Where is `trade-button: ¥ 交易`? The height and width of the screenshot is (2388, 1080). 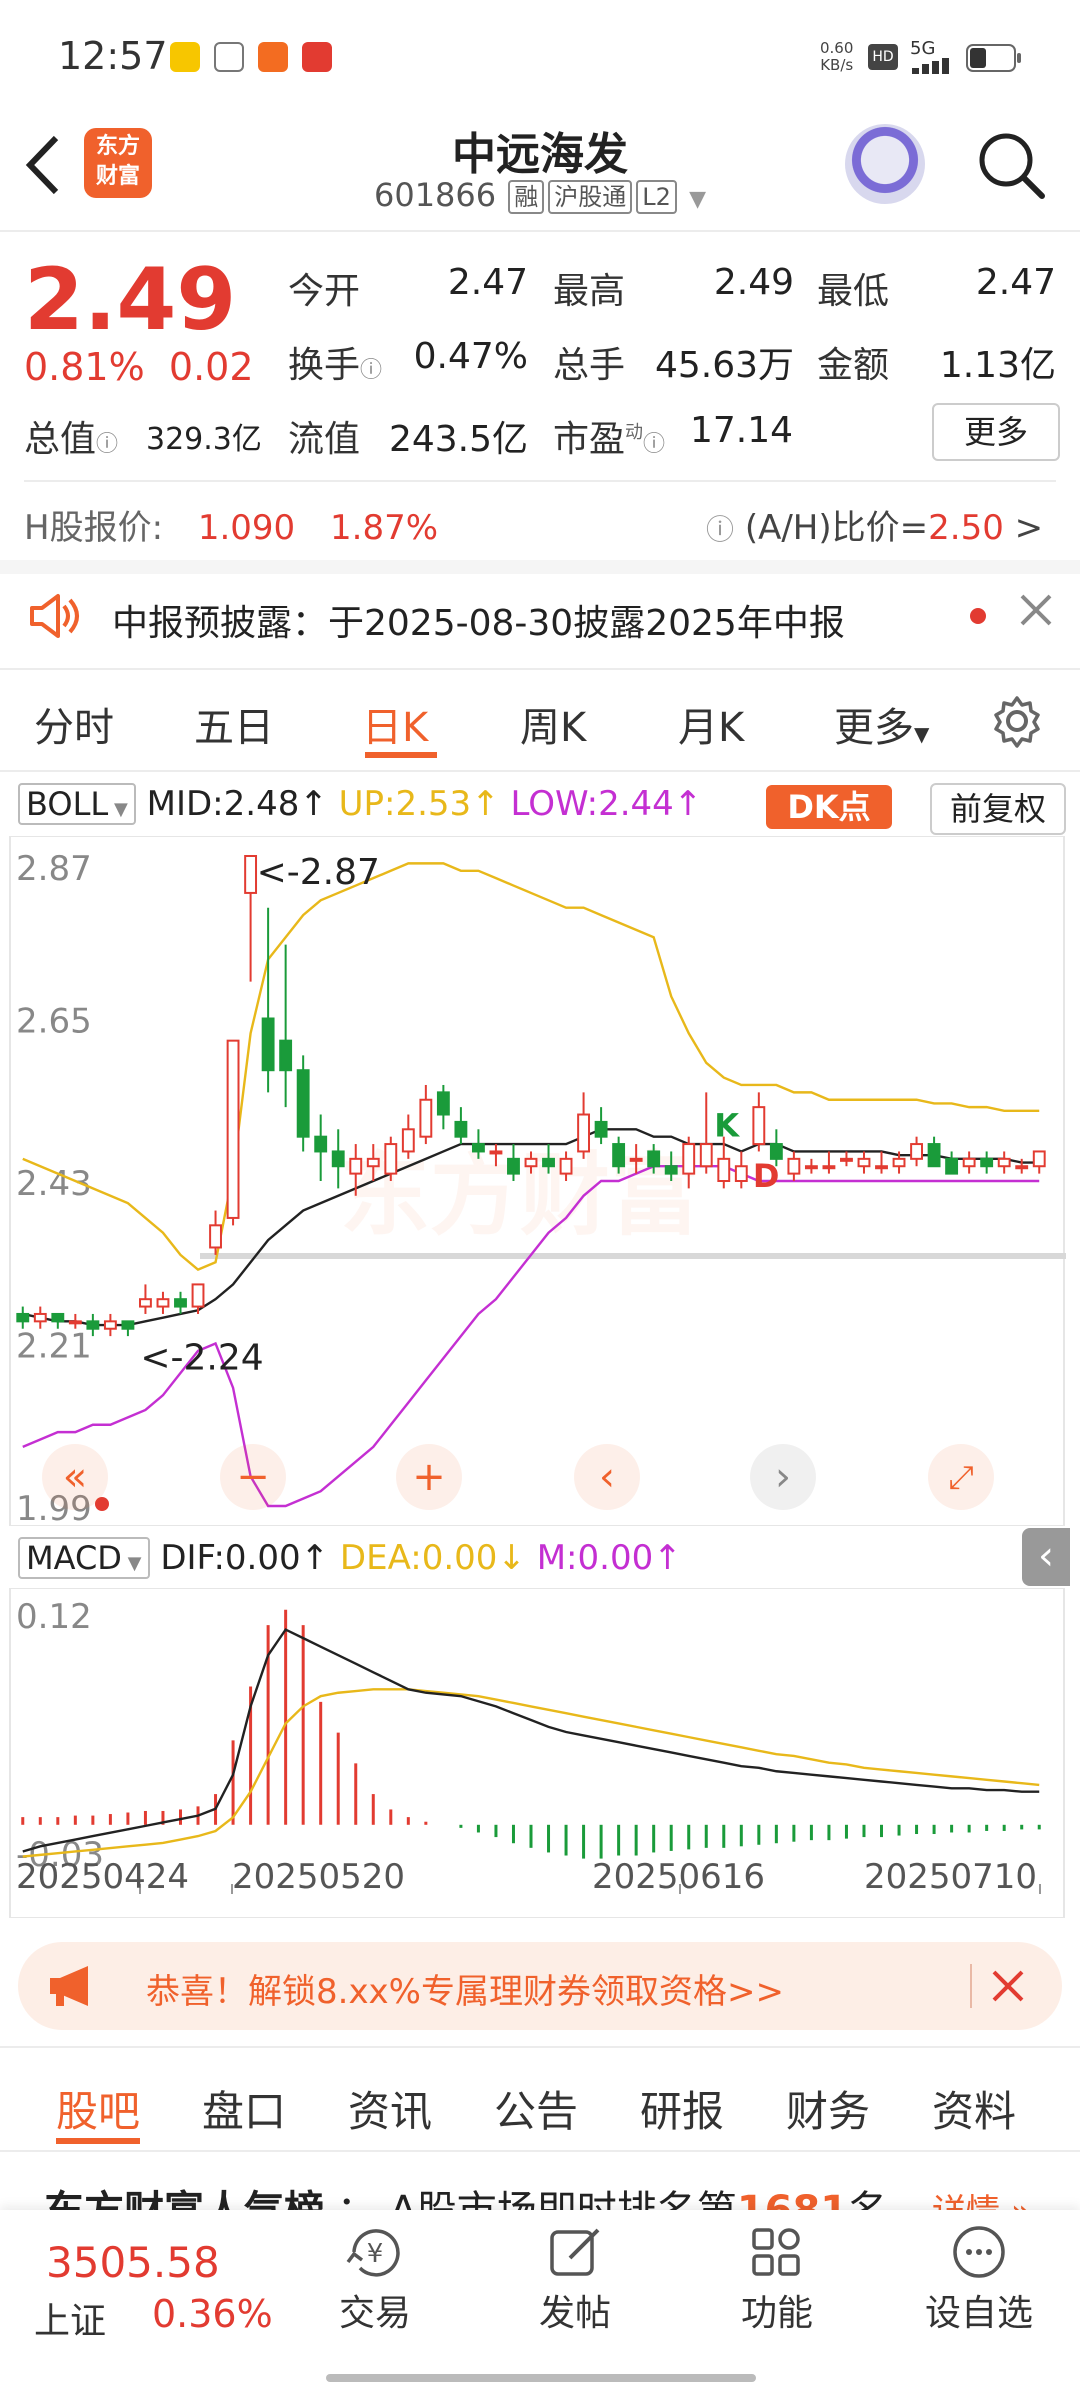 trade-button: ¥ 交易 is located at coordinates (375, 2280).